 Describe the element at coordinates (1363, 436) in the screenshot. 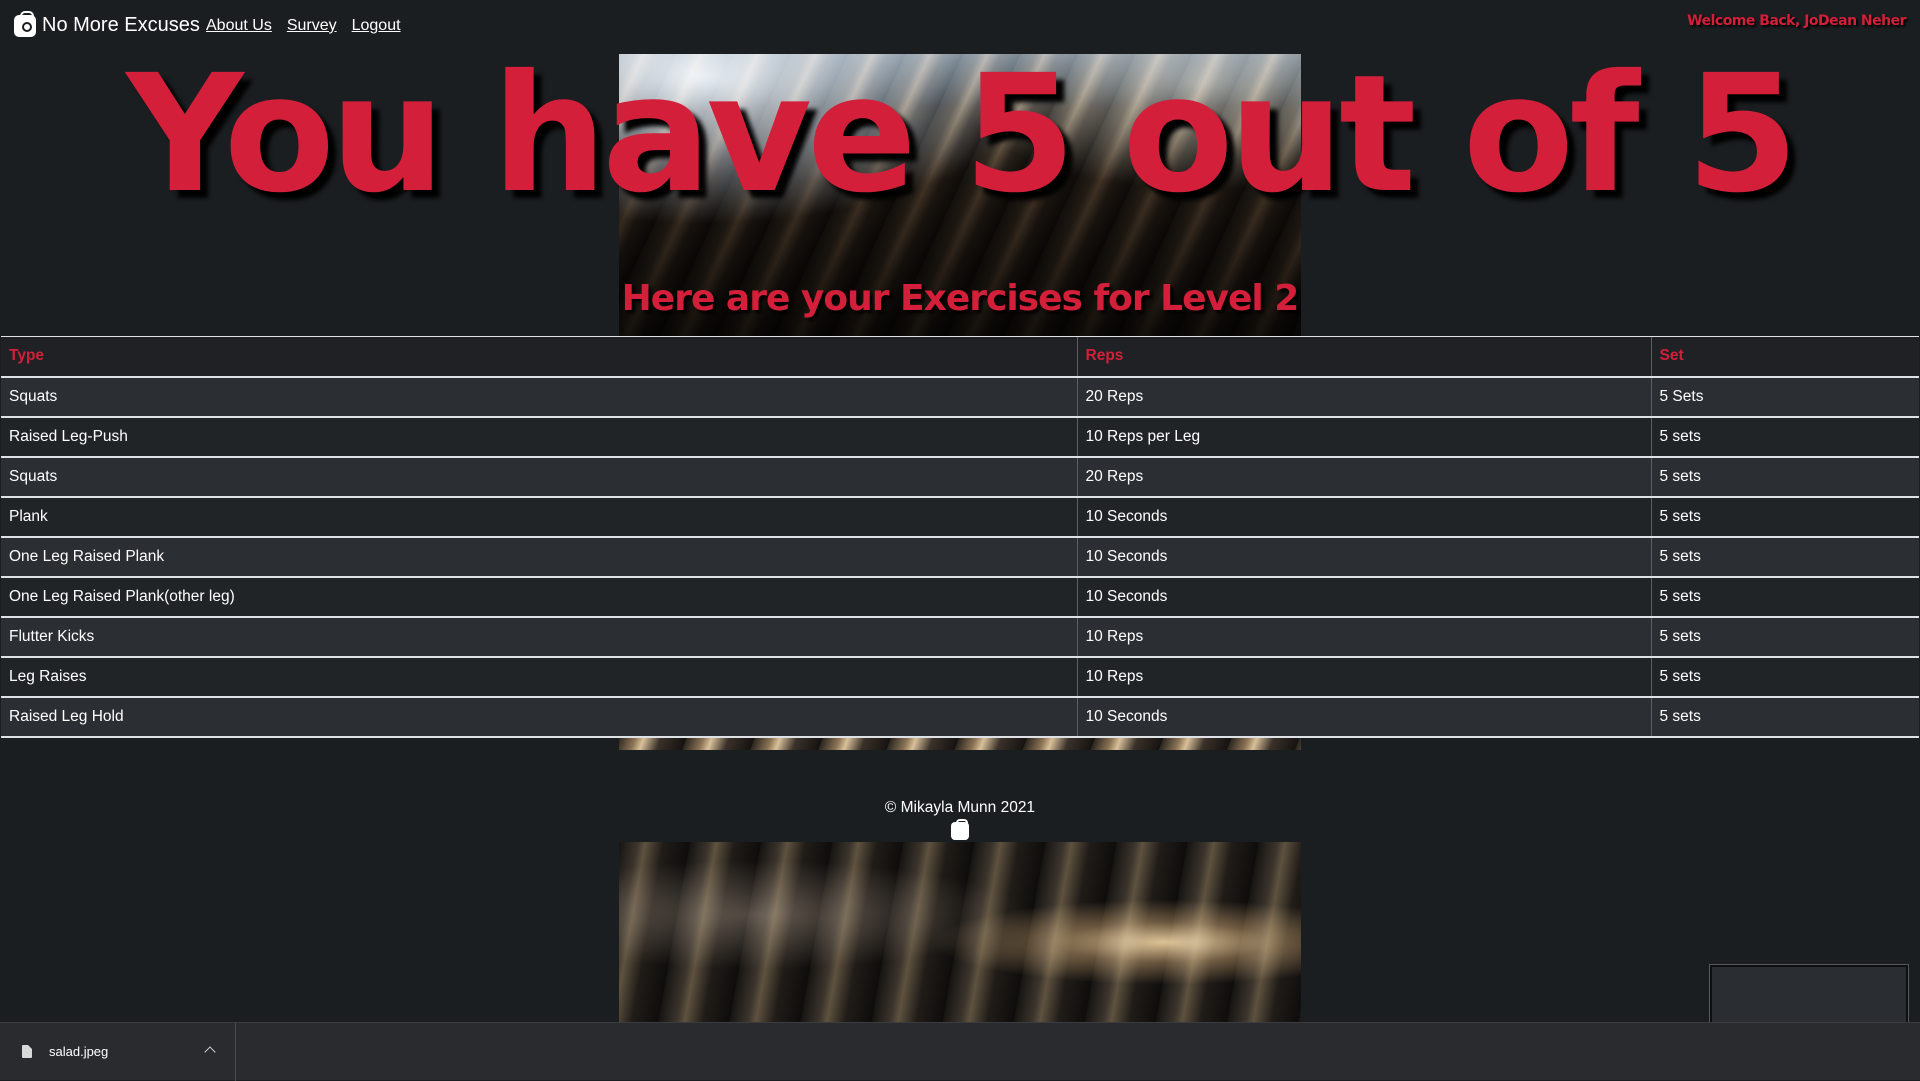

I see `exercise-reps: 10 Reps per Leg` at that location.